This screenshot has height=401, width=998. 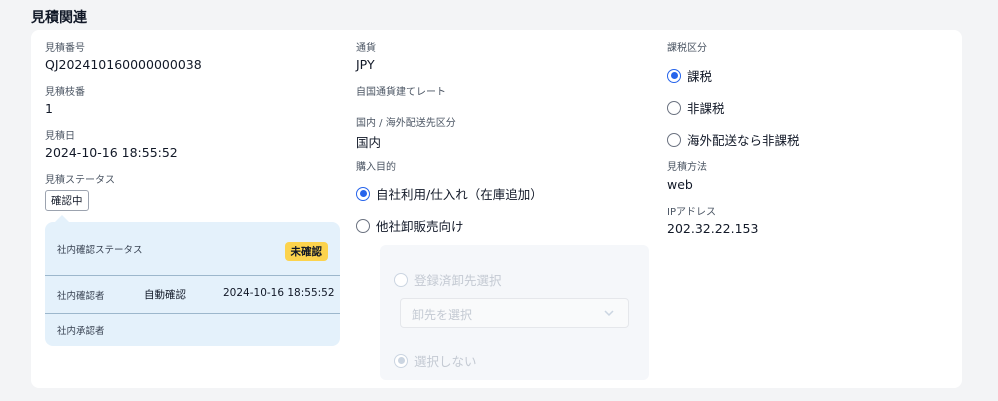 What do you see at coordinates (420, 226) in the screenshot?
I see `radio-label: 他社卸販売向け` at bounding box center [420, 226].